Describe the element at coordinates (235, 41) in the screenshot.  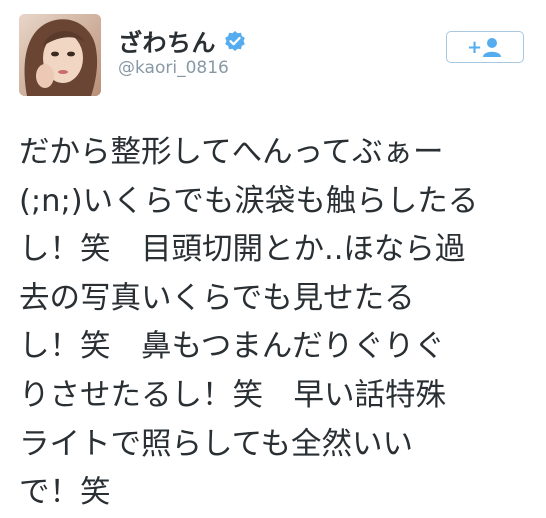
I see `verified-badge-icon` at that location.